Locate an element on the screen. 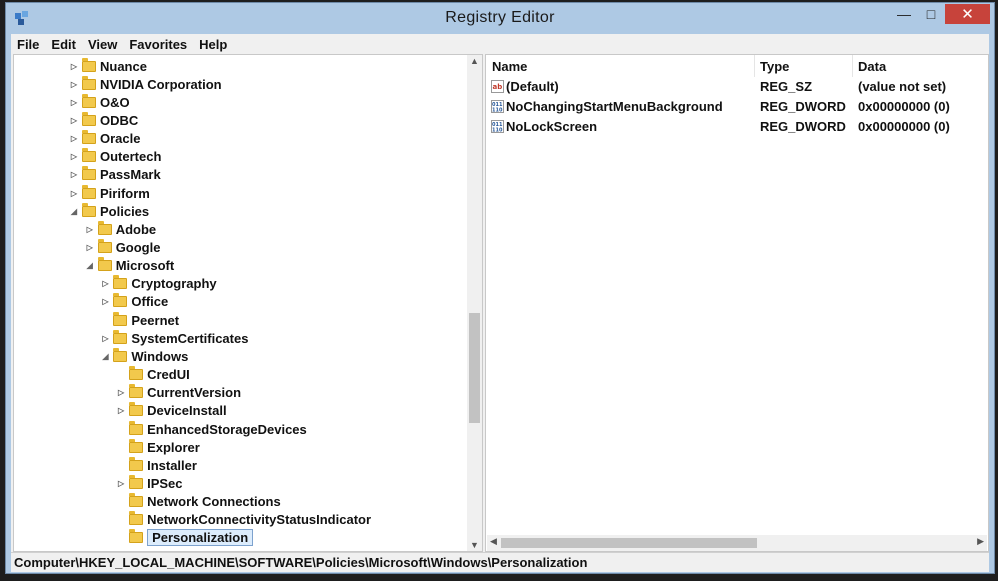 This screenshot has width=998, height=581. tree-node: ▷ ODBC is located at coordinates (103, 120).